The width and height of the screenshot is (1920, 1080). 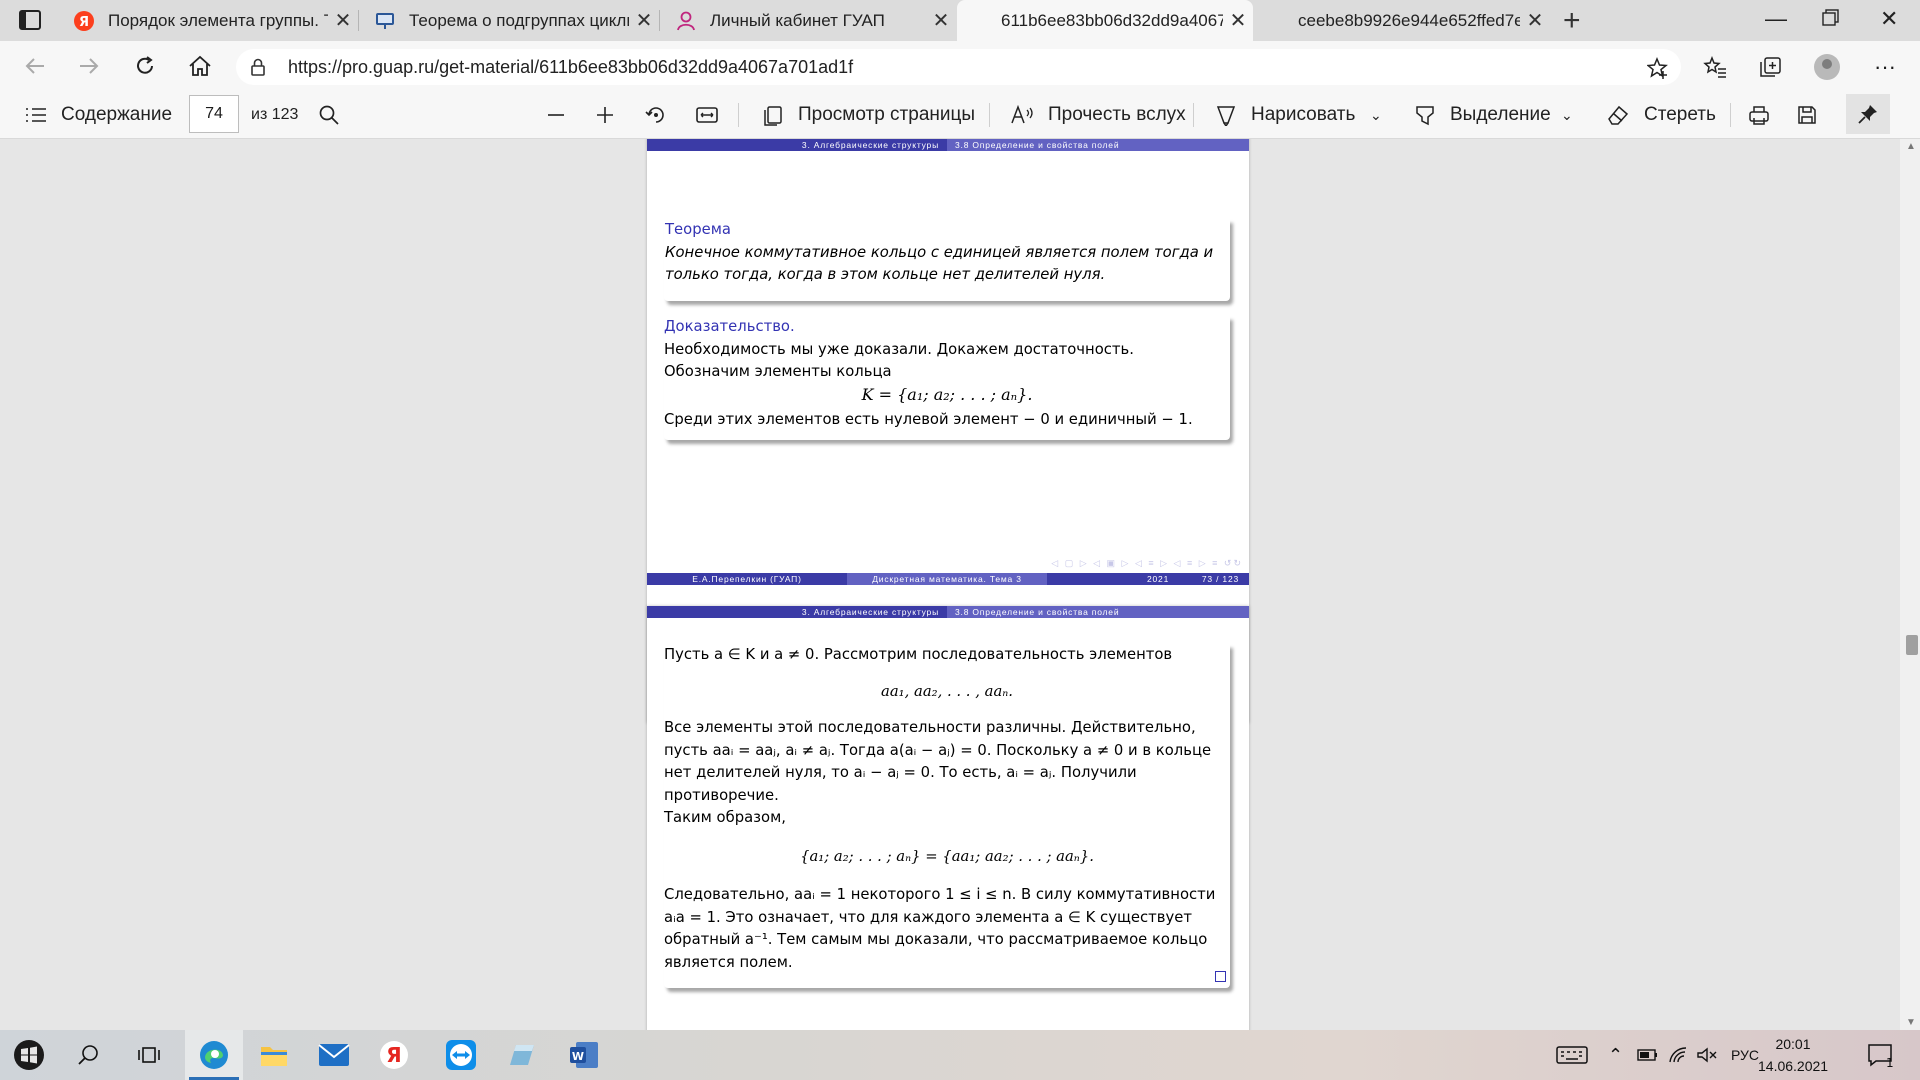 What do you see at coordinates (725, 817) in the screenshot?
I see `proof-paragraph: Таким образом,` at bounding box center [725, 817].